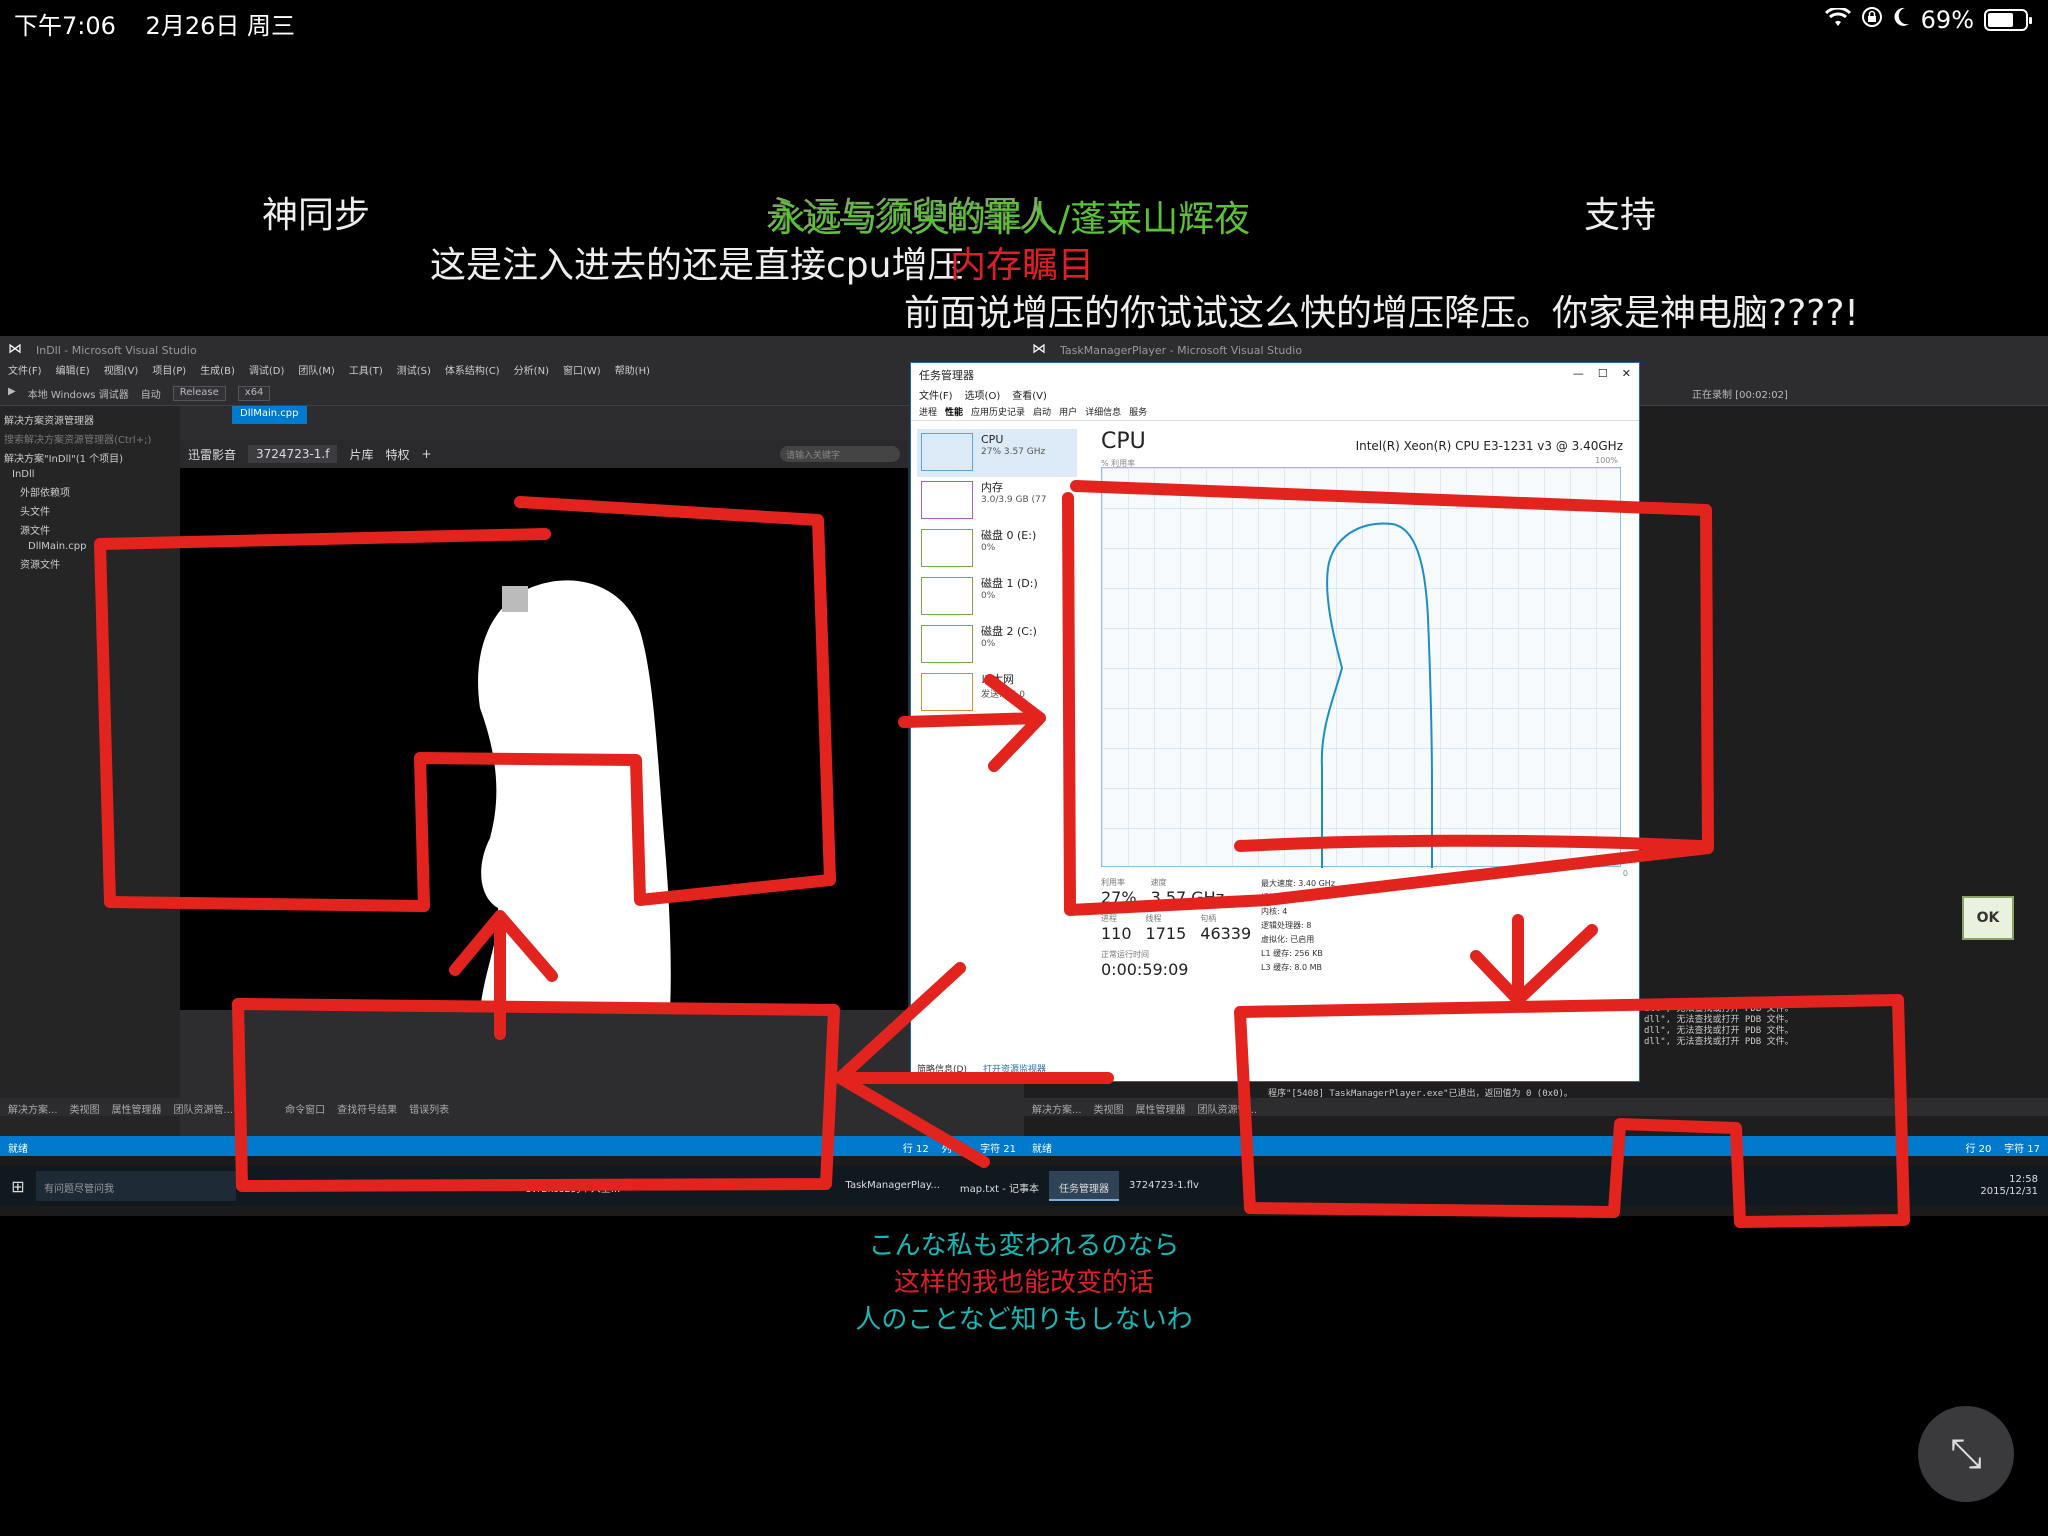 The height and width of the screenshot is (1536, 2048). What do you see at coordinates (1014, 1068) in the screenshot?
I see `resource-monitor-link: 打开资源监视器` at bounding box center [1014, 1068].